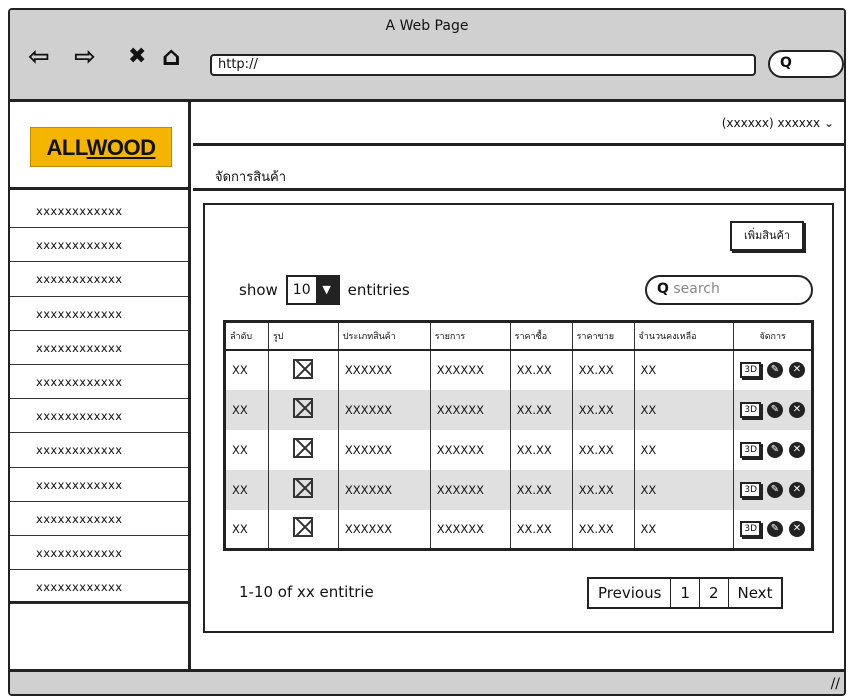 This screenshot has height=699, width=849. I want to click on top-bar: (xxxxxx) xxxxxx ⌄, so click(518, 124).